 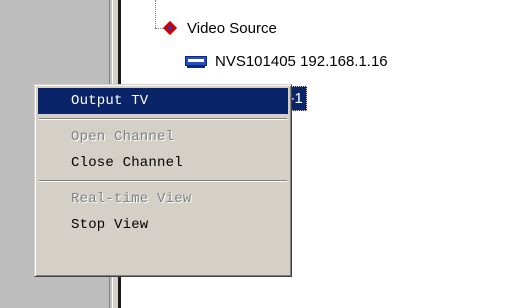 What do you see at coordinates (196, 61) in the screenshot?
I see `network-device-icon` at bounding box center [196, 61].